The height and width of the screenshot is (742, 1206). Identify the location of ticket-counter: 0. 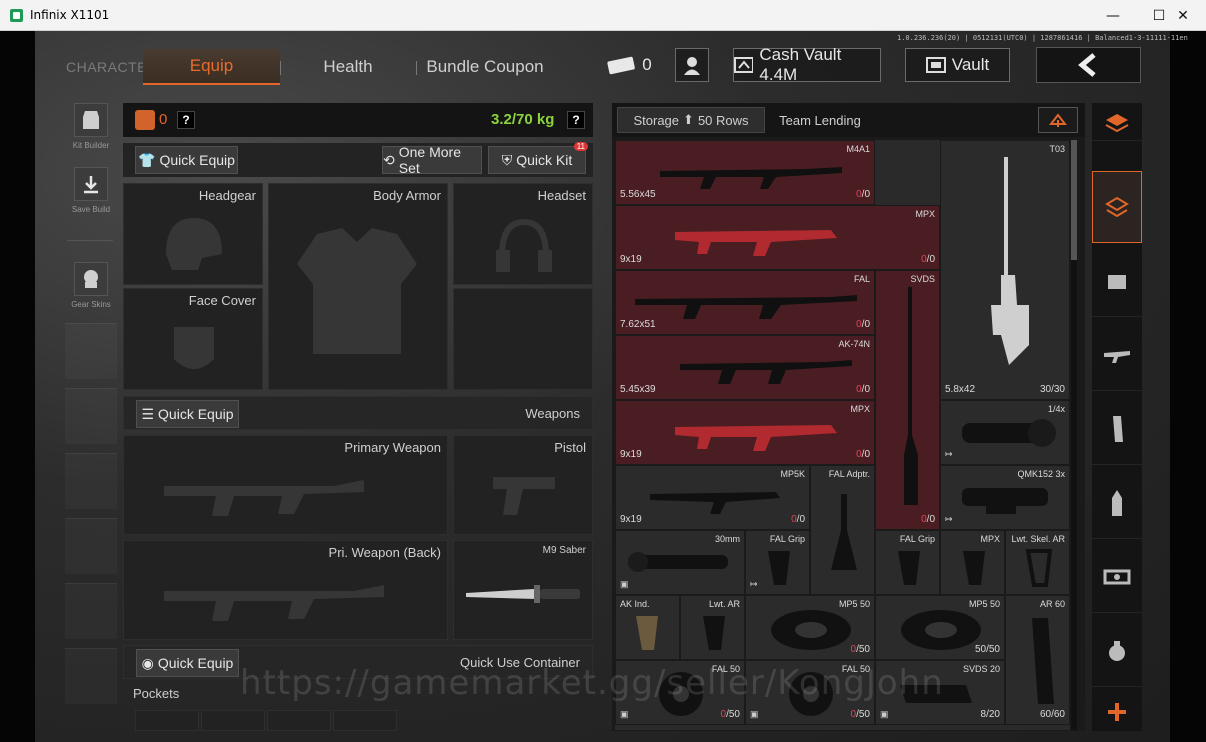
(629, 65).